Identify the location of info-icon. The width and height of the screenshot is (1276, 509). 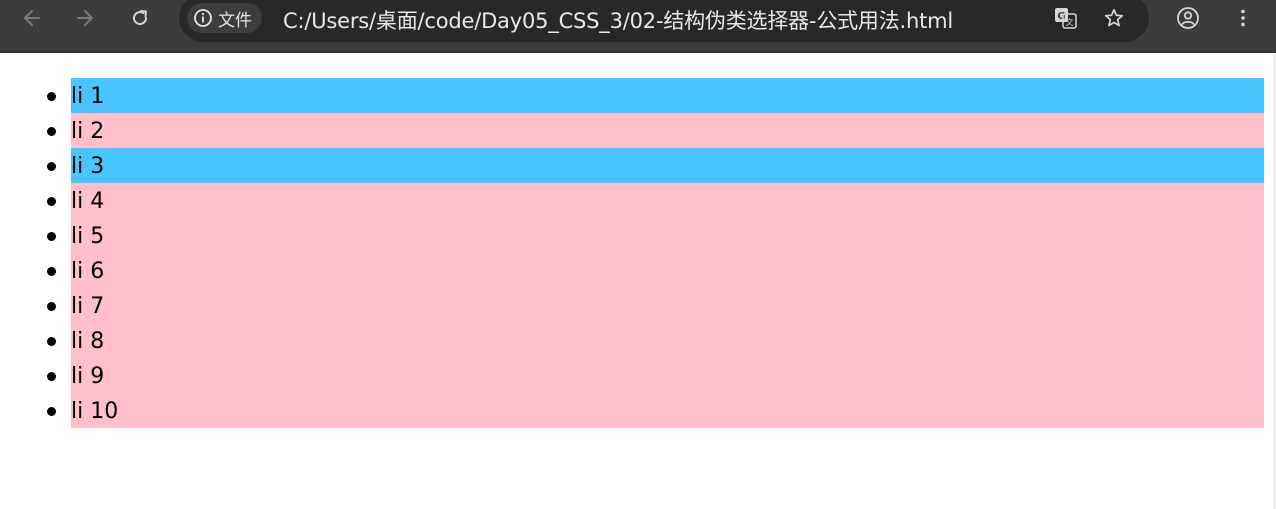
(203, 18).